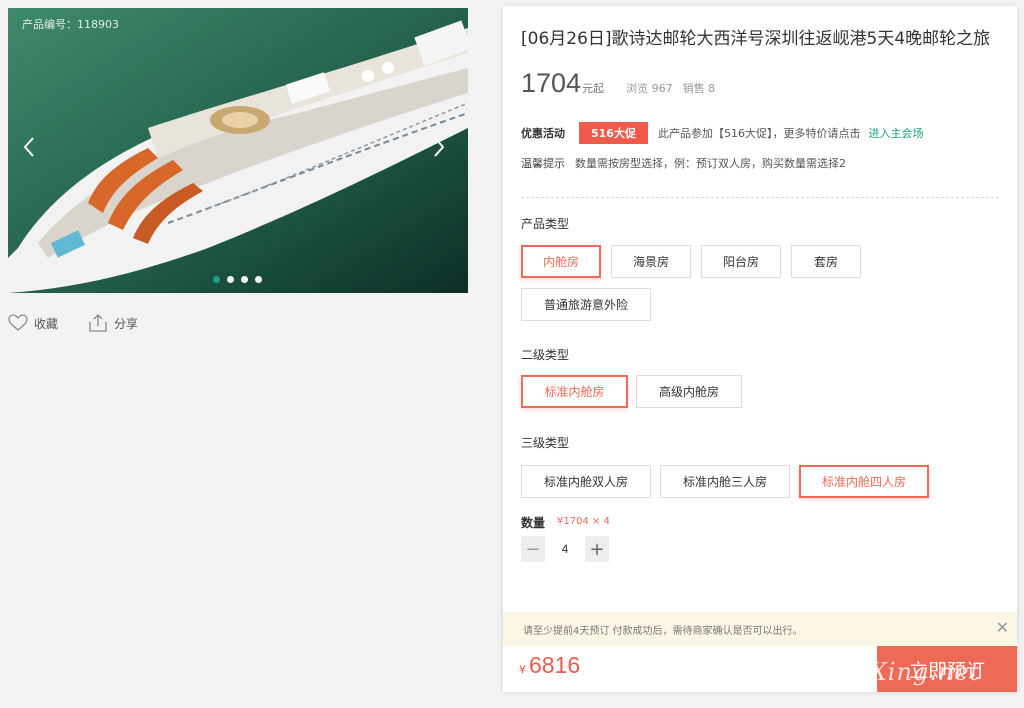 This screenshot has width=1024, height=708. What do you see at coordinates (237, 279) in the screenshot?
I see `carousel-dots` at bounding box center [237, 279].